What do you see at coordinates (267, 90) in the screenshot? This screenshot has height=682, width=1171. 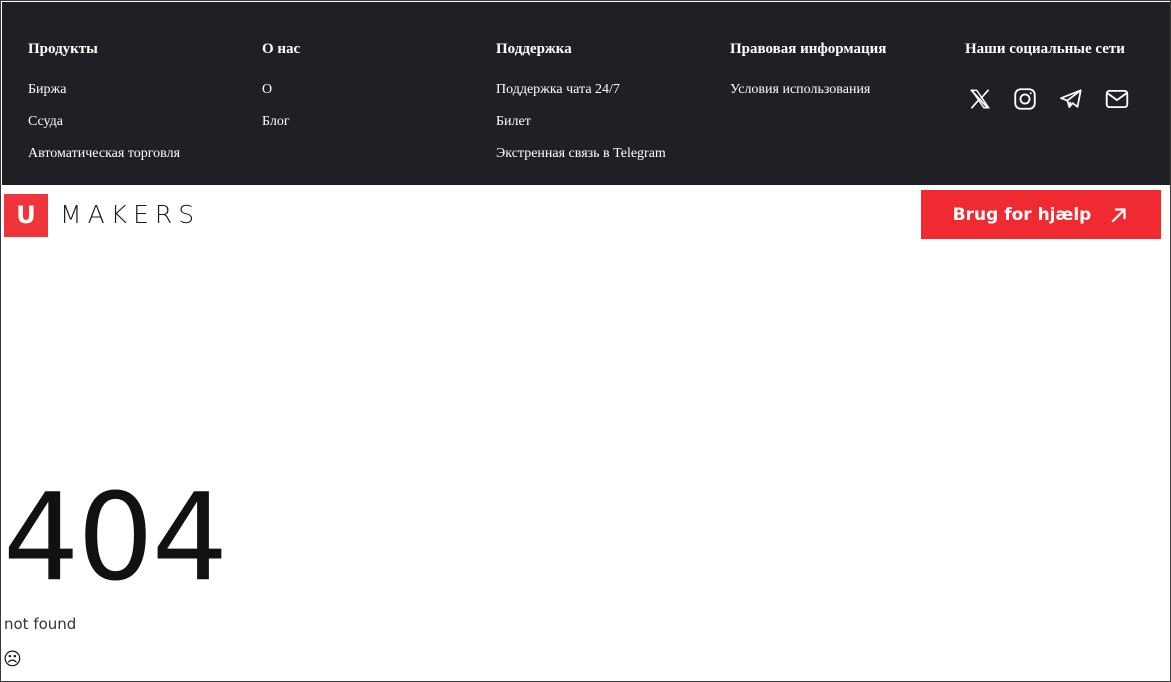 I see `link-about: О` at bounding box center [267, 90].